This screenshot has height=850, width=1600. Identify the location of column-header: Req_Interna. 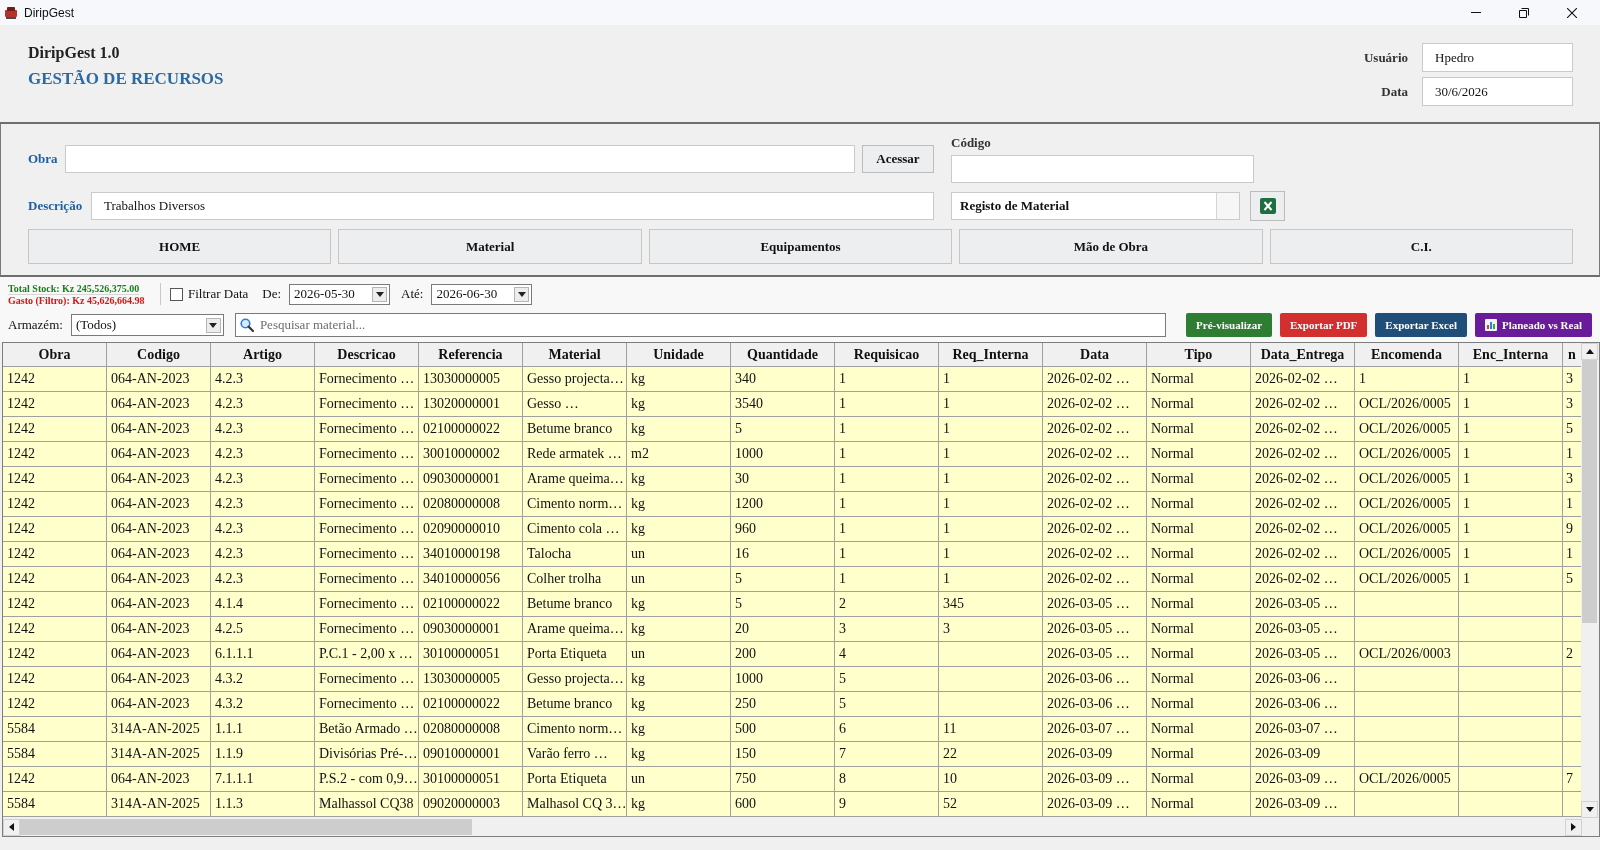
(991, 355).